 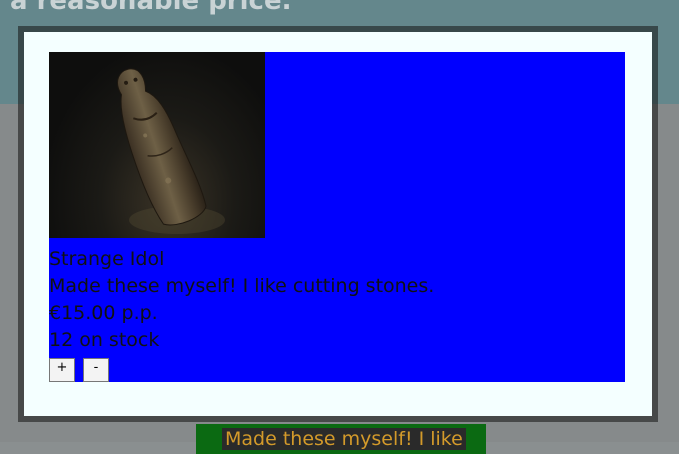 I want to click on product-price: €15.00 p.p., so click(x=103, y=313).